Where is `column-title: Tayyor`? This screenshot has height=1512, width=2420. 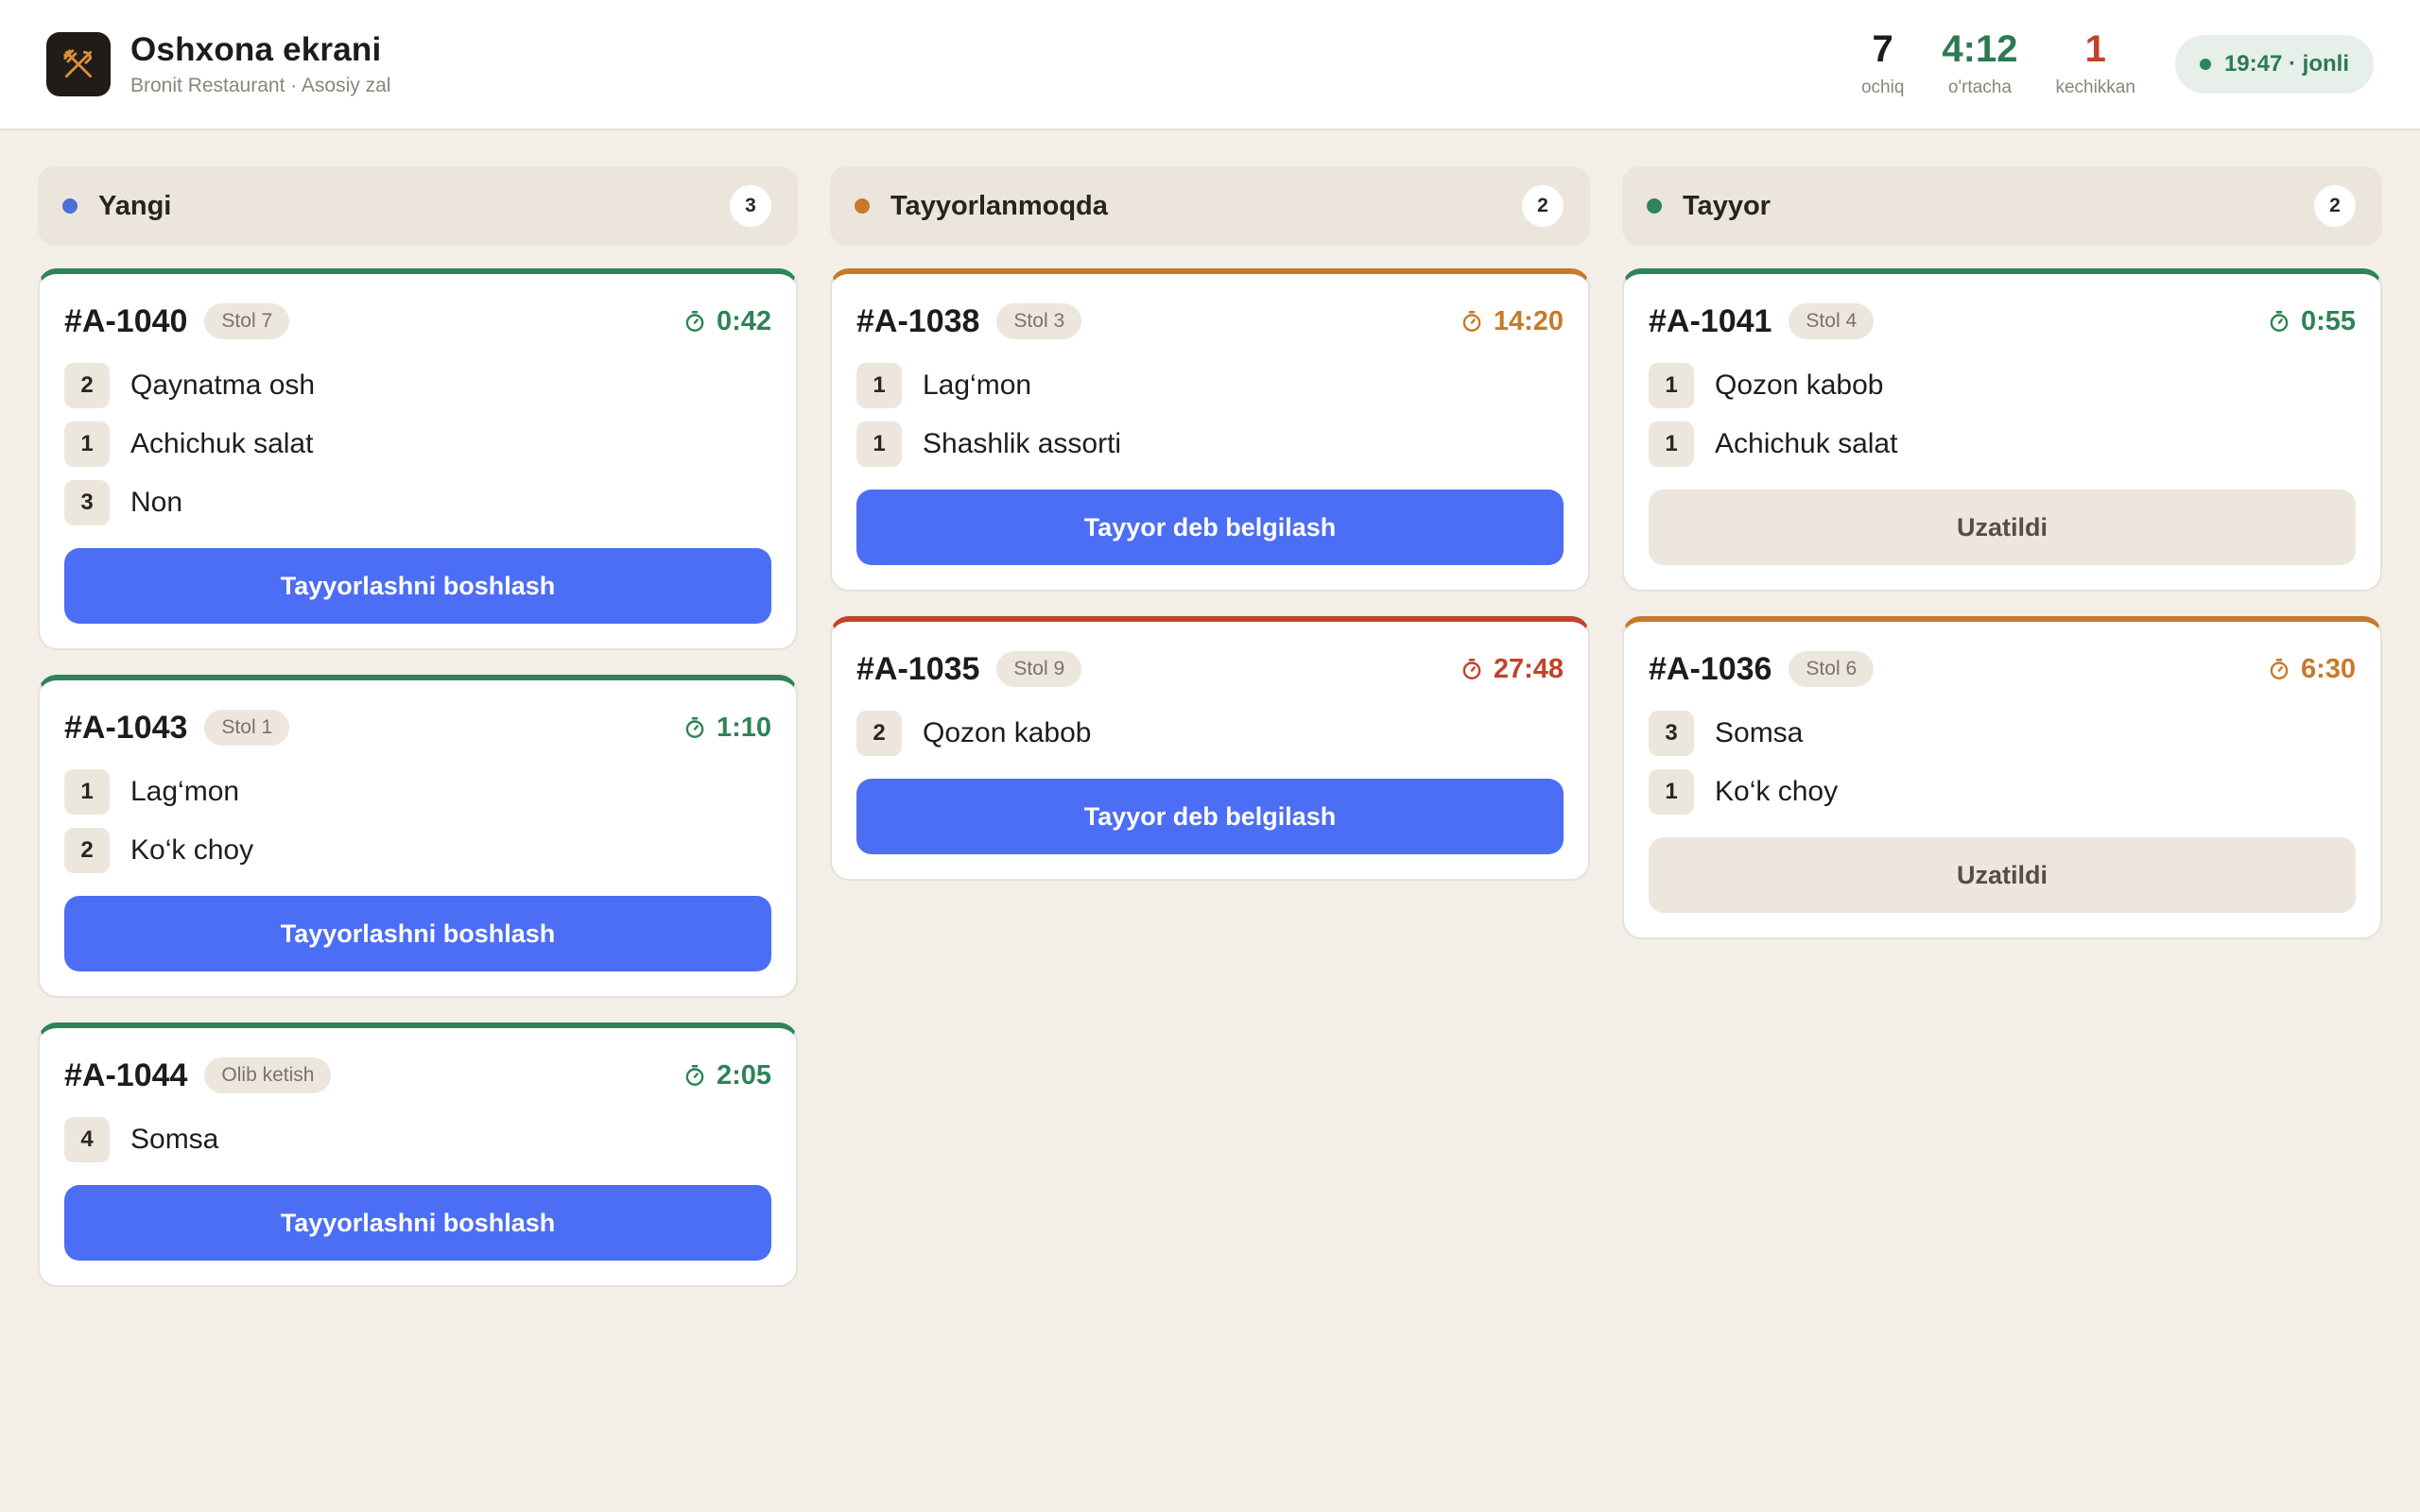 column-title: Tayyor is located at coordinates (1727, 205).